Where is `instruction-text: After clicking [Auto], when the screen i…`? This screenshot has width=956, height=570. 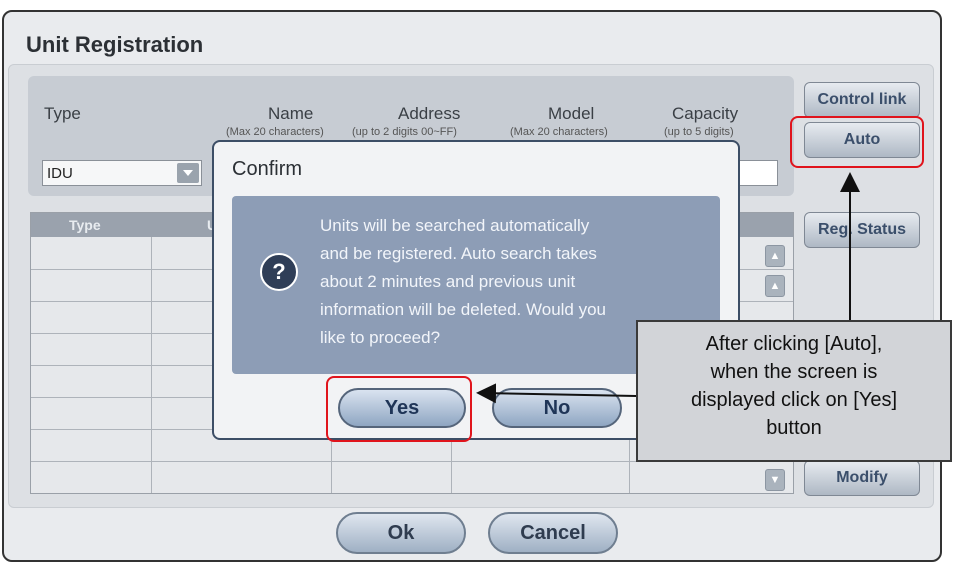
instruction-text: After clicking [Auto], when the screen i… is located at coordinates (794, 386).